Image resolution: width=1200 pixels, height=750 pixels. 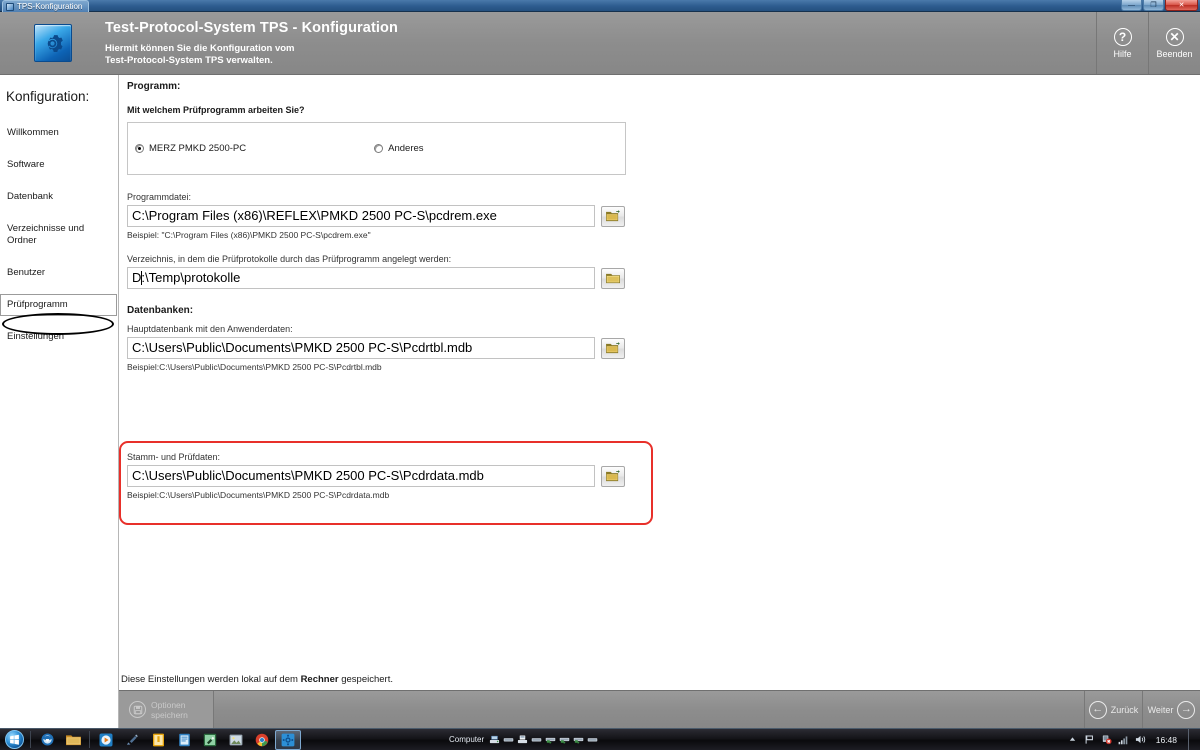 What do you see at coordinates (169, 710) in the screenshot?
I see `save-options-label: Optionen speichern` at bounding box center [169, 710].